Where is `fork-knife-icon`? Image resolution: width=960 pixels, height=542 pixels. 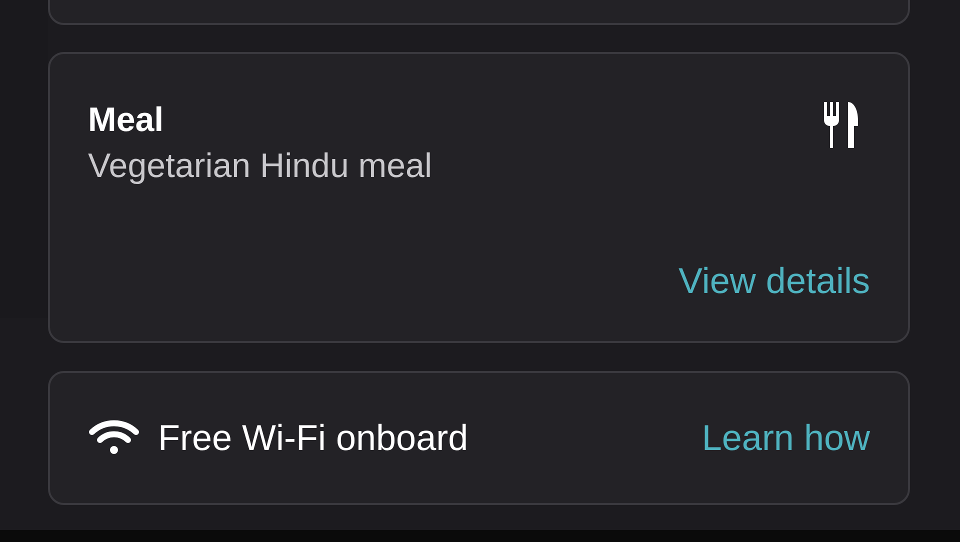 fork-knife-icon is located at coordinates (841, 125).